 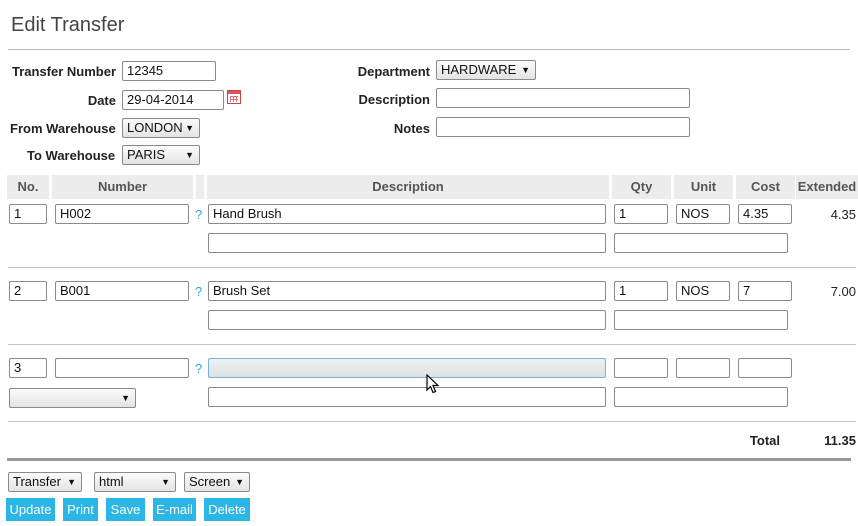 What do you see at coordinates (701, 397) in the screenshot?
I see `row-3-extra-input` at bounding box center [701, 397].